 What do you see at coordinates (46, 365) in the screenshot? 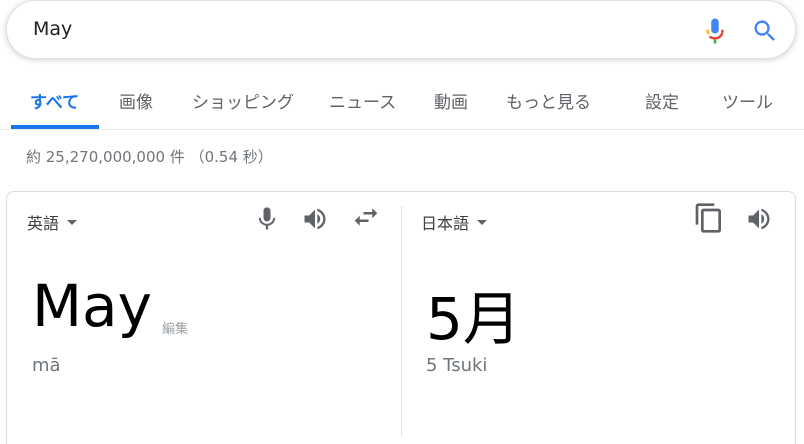
I see `source-pronunciation: mā` at bounding box center [46, 365].